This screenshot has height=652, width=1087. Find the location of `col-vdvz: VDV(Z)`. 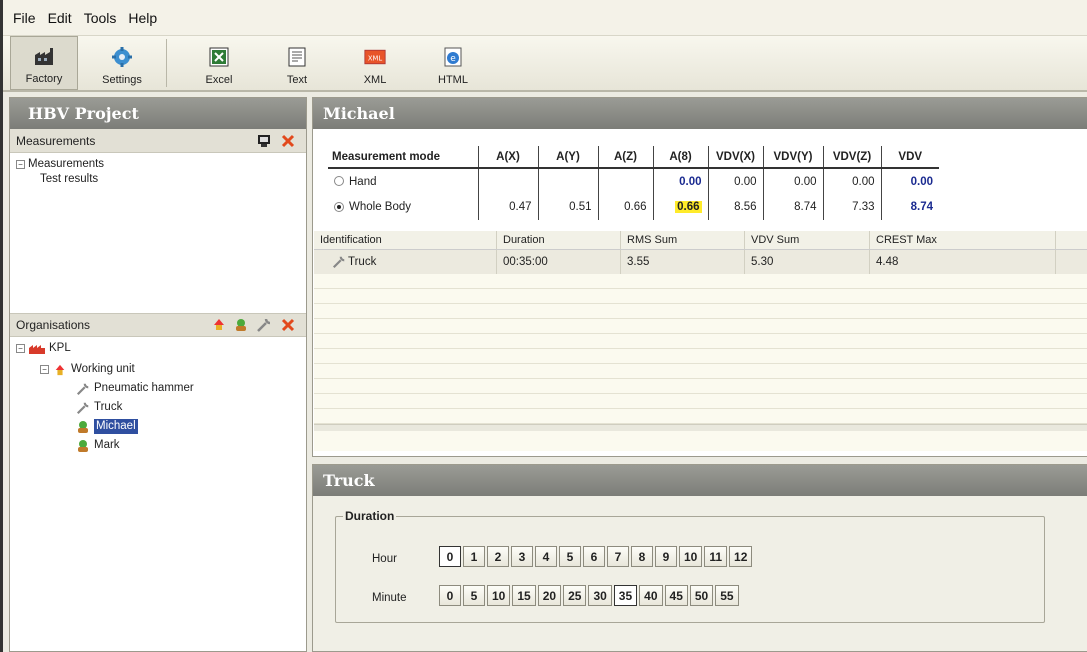

col-vdvz: VDV(Z) is located at coordinates (851, 157).